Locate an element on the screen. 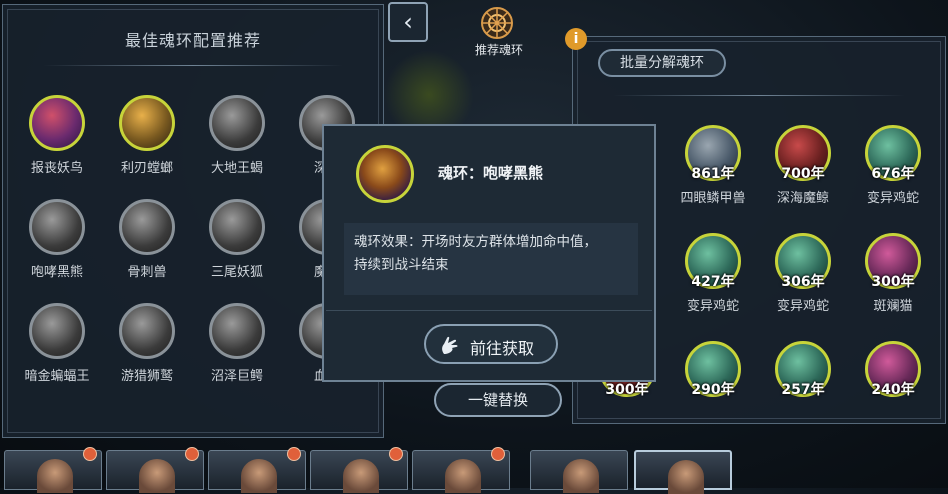 Image resolution: width=948 pixels, height=494 pixels. ring-name: 利刃螳螂 is located at coordinates (146, 168).